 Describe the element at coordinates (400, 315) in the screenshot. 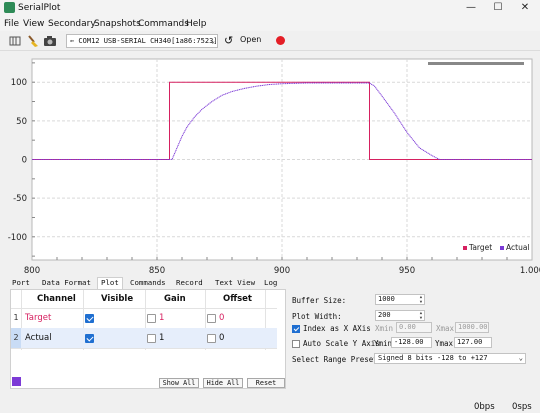

I see `plot-width-input: 200 ▲ ▼` at that location.